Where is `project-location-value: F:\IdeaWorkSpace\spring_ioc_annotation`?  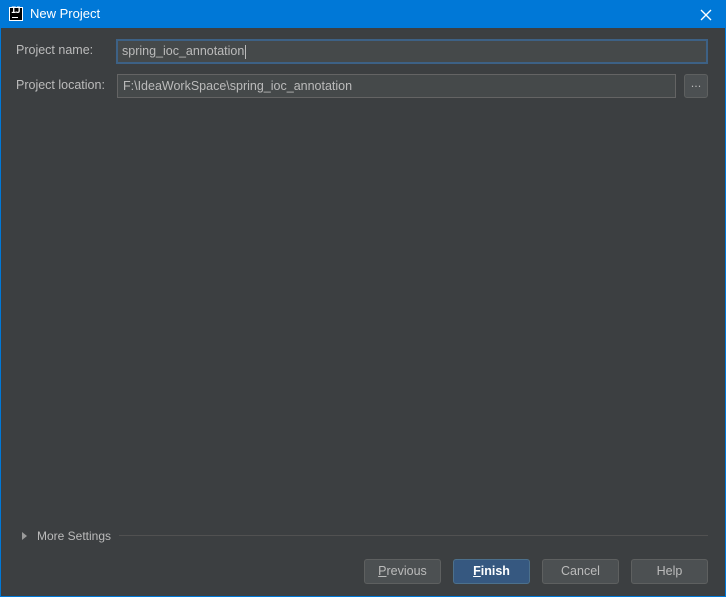 project-location-value: F:\IdeaWorkSpace\spring_ioc_annotation is located at coordinates (238, 86).